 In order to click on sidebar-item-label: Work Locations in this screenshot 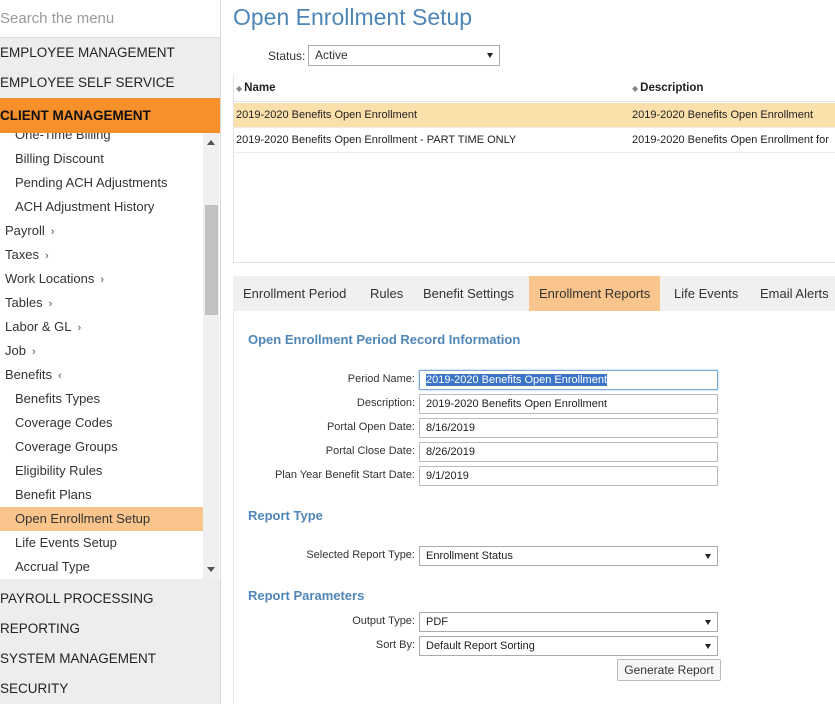, I will do `click(50, 278)`.